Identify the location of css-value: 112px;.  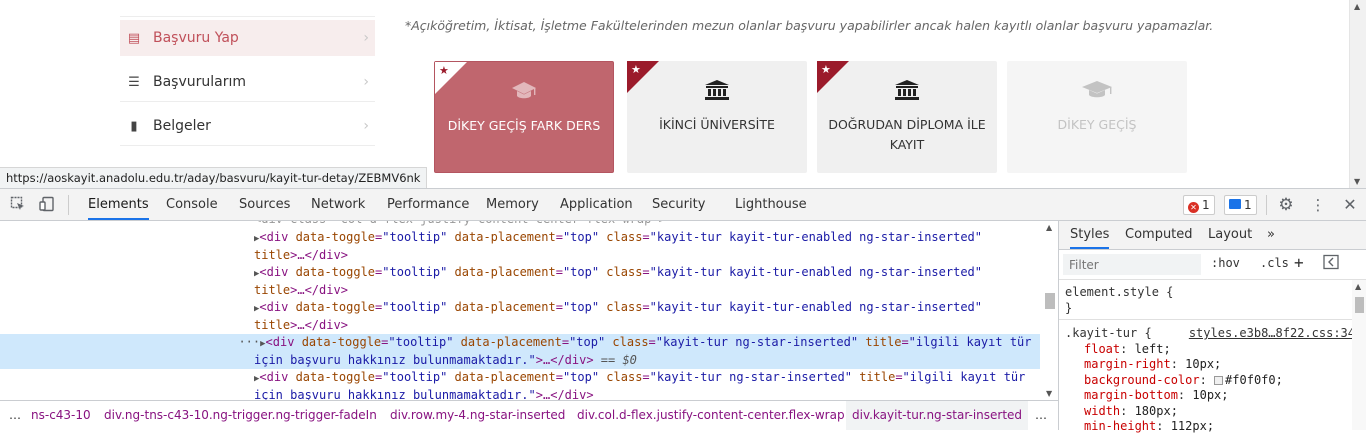
(1192, 426).